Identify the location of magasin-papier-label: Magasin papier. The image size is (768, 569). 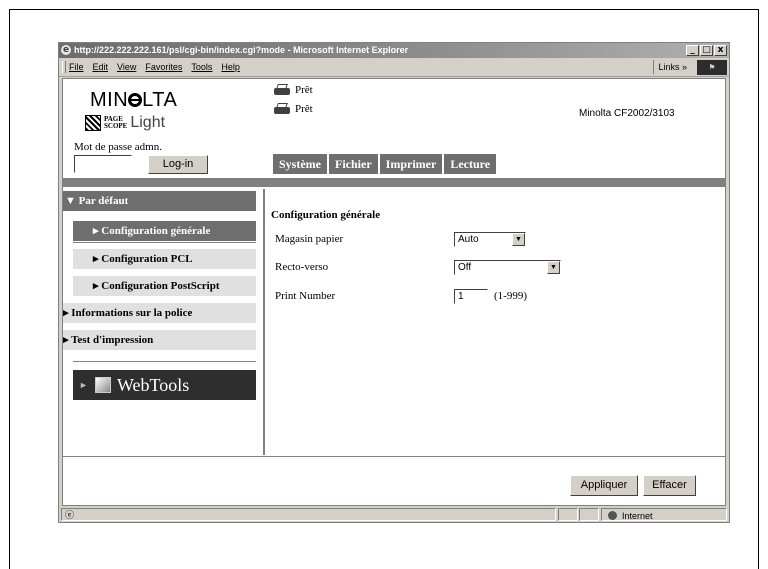
(309, 239).